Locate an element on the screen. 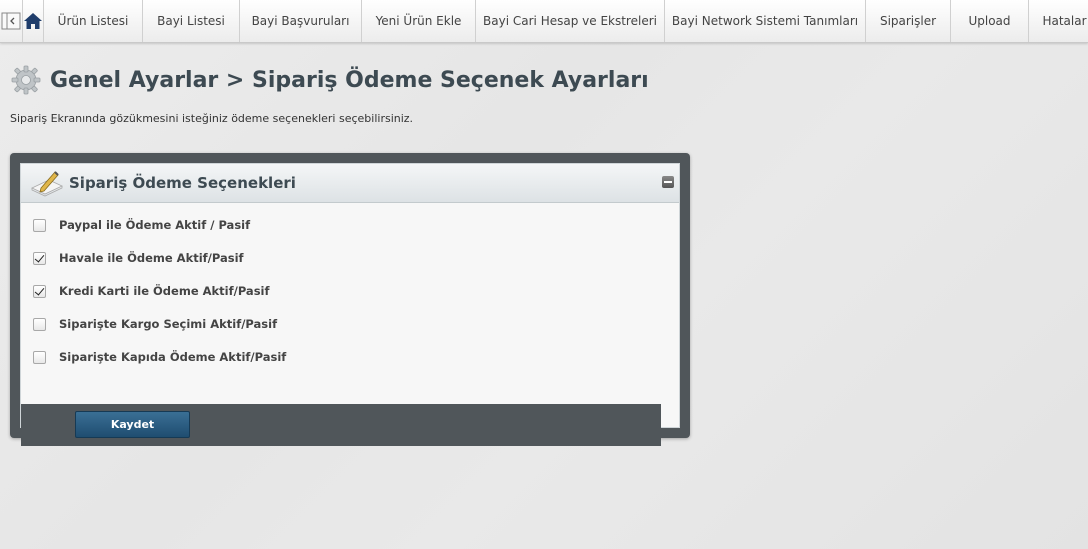  option-label: Havale ile Ödeme Aktif/Pasif is located at coordinates (151, 258).